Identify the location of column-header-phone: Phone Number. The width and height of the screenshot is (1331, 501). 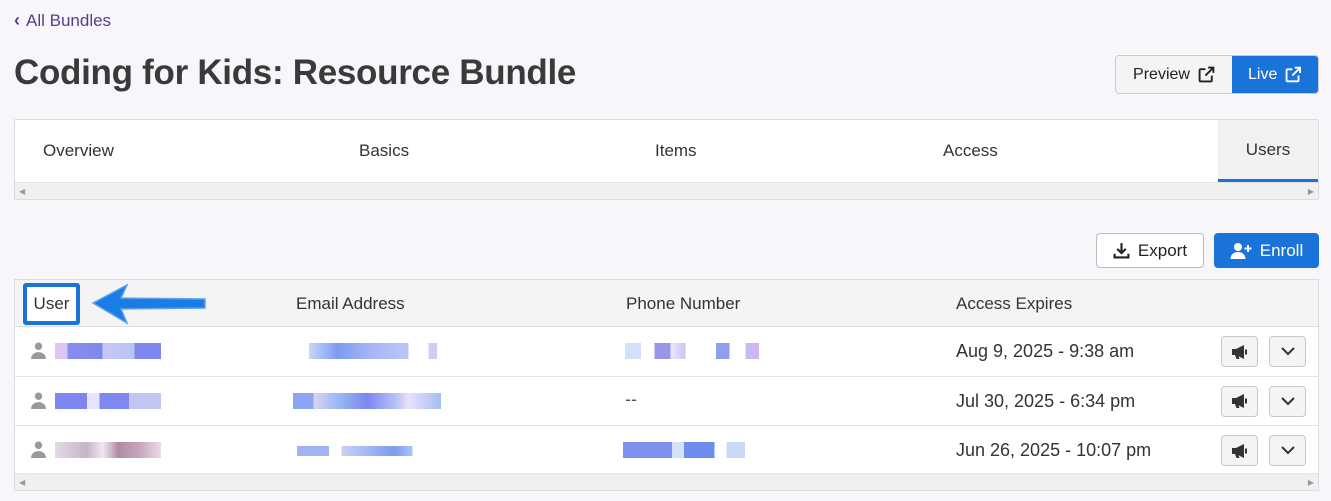
(683, 304).